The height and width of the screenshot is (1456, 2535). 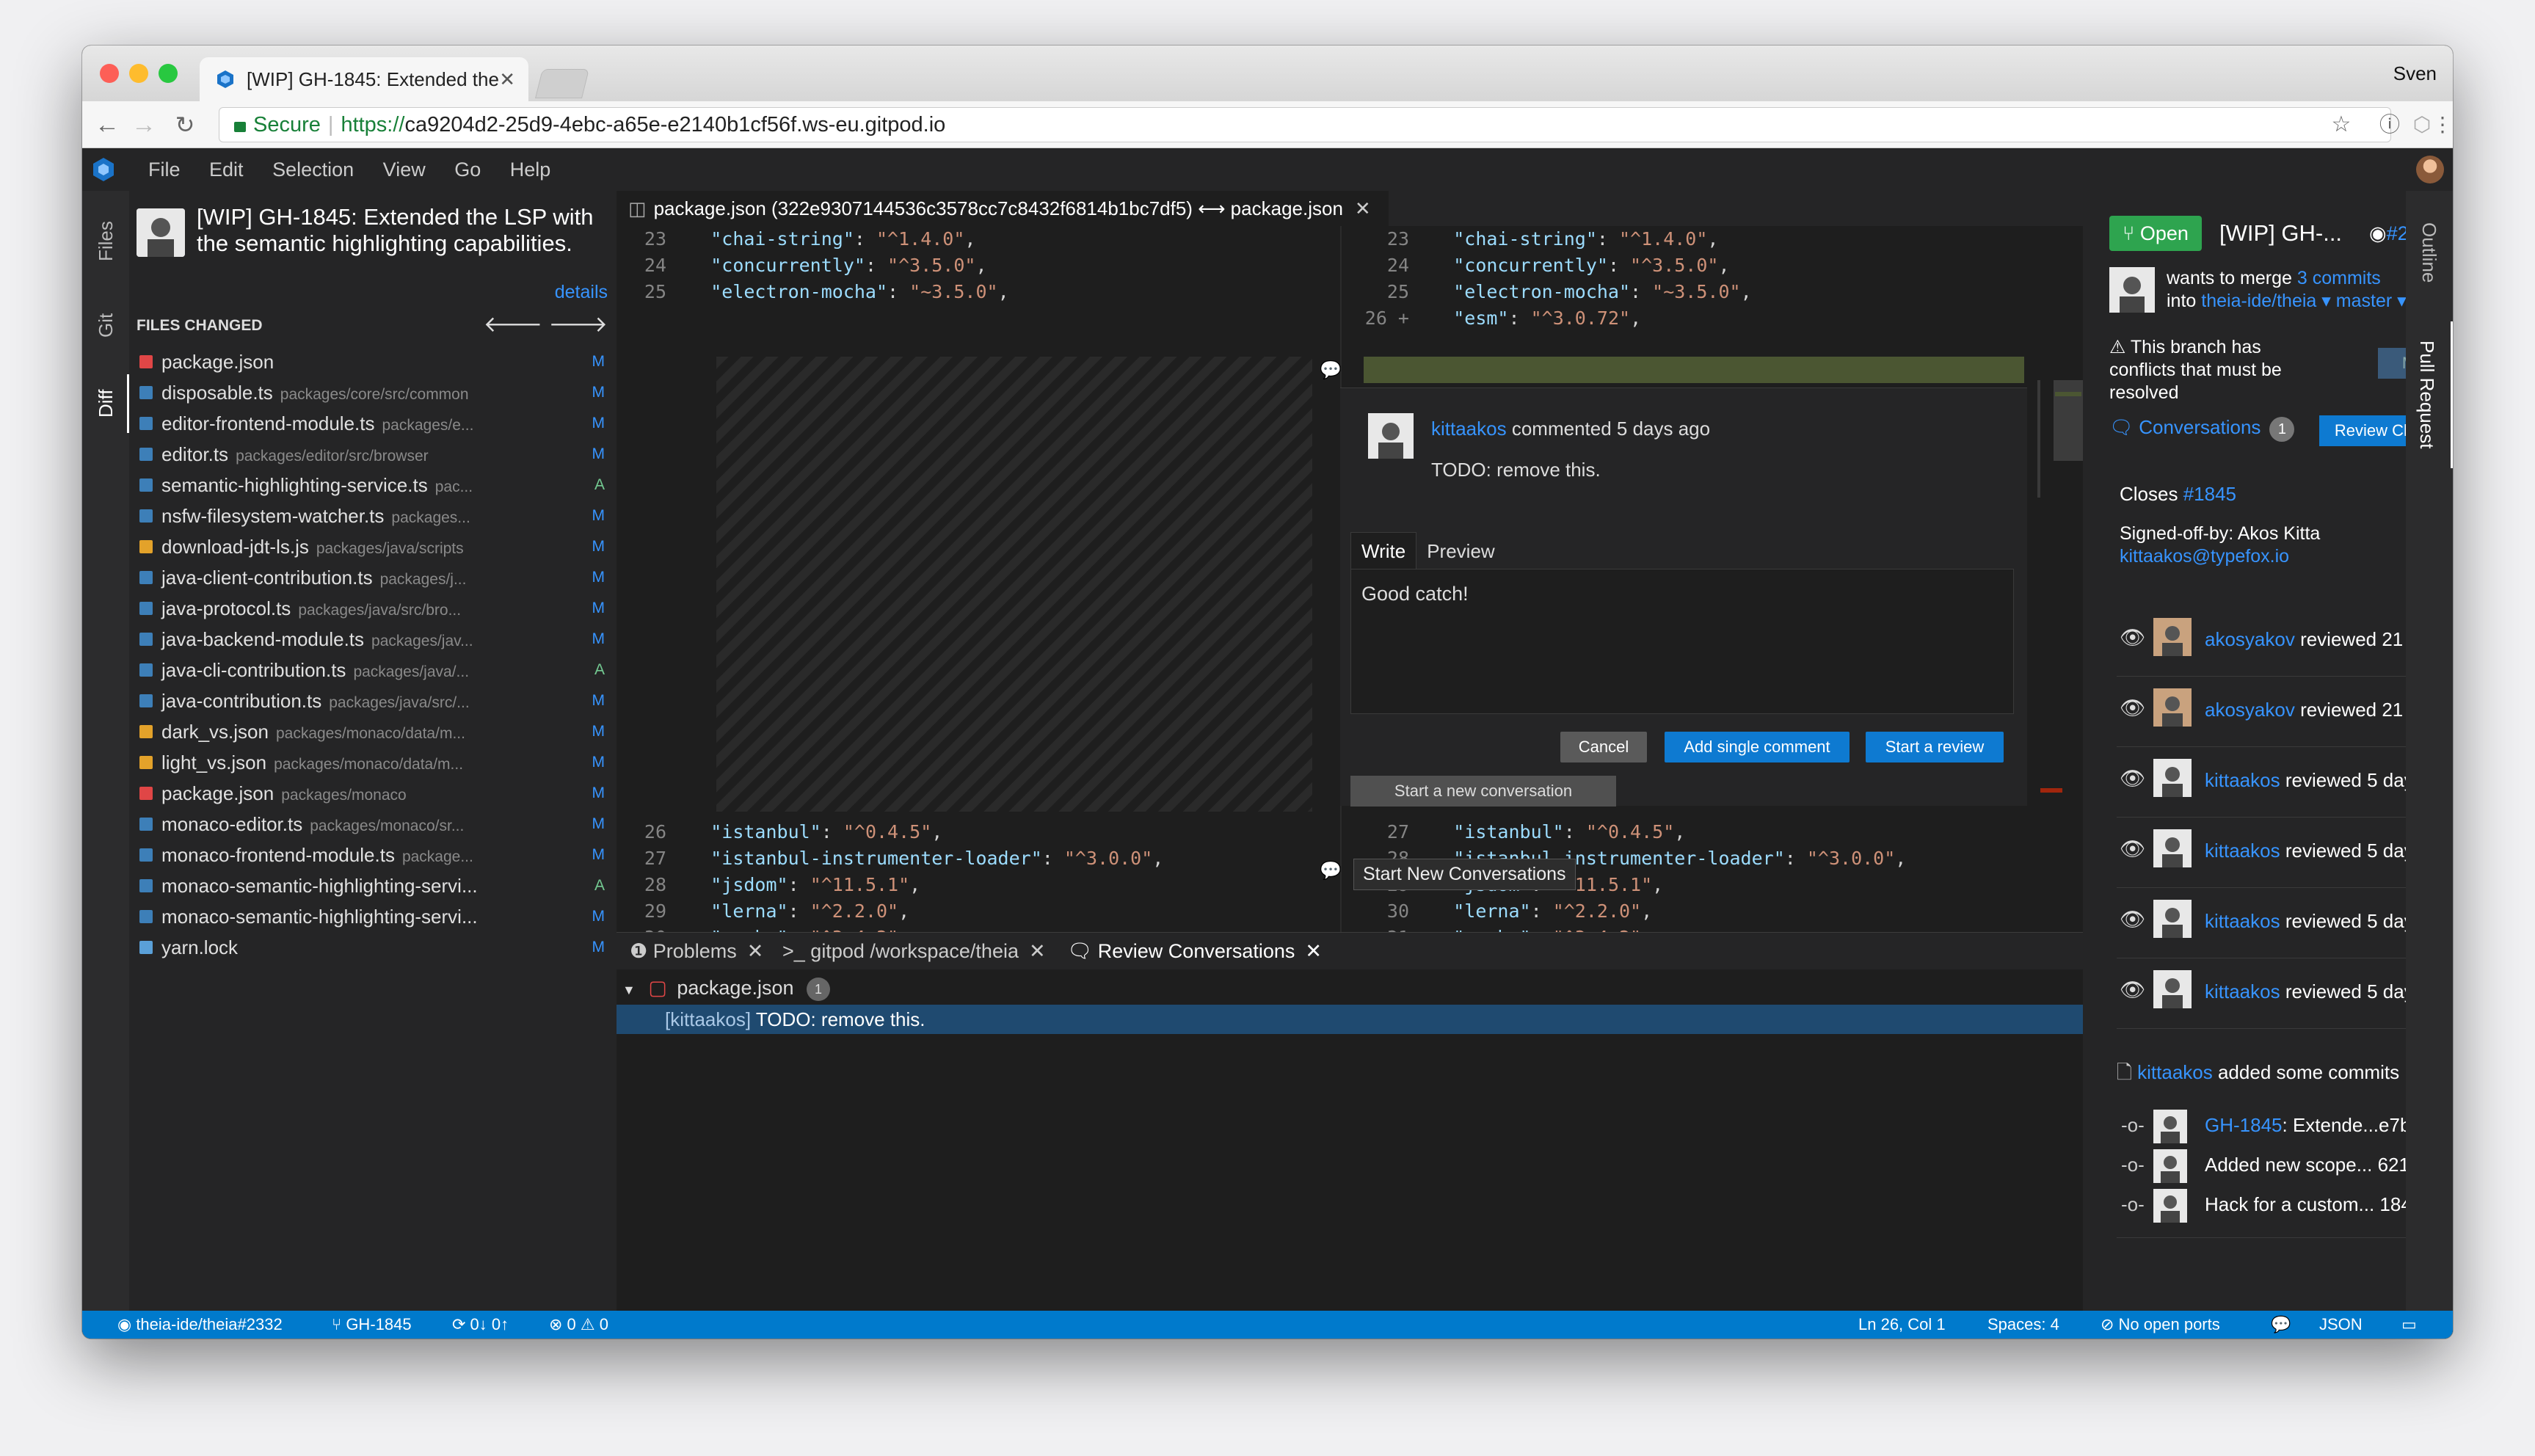 I want to click on editor-tab-close-icon: ✕, so click(x=1363, y=208).